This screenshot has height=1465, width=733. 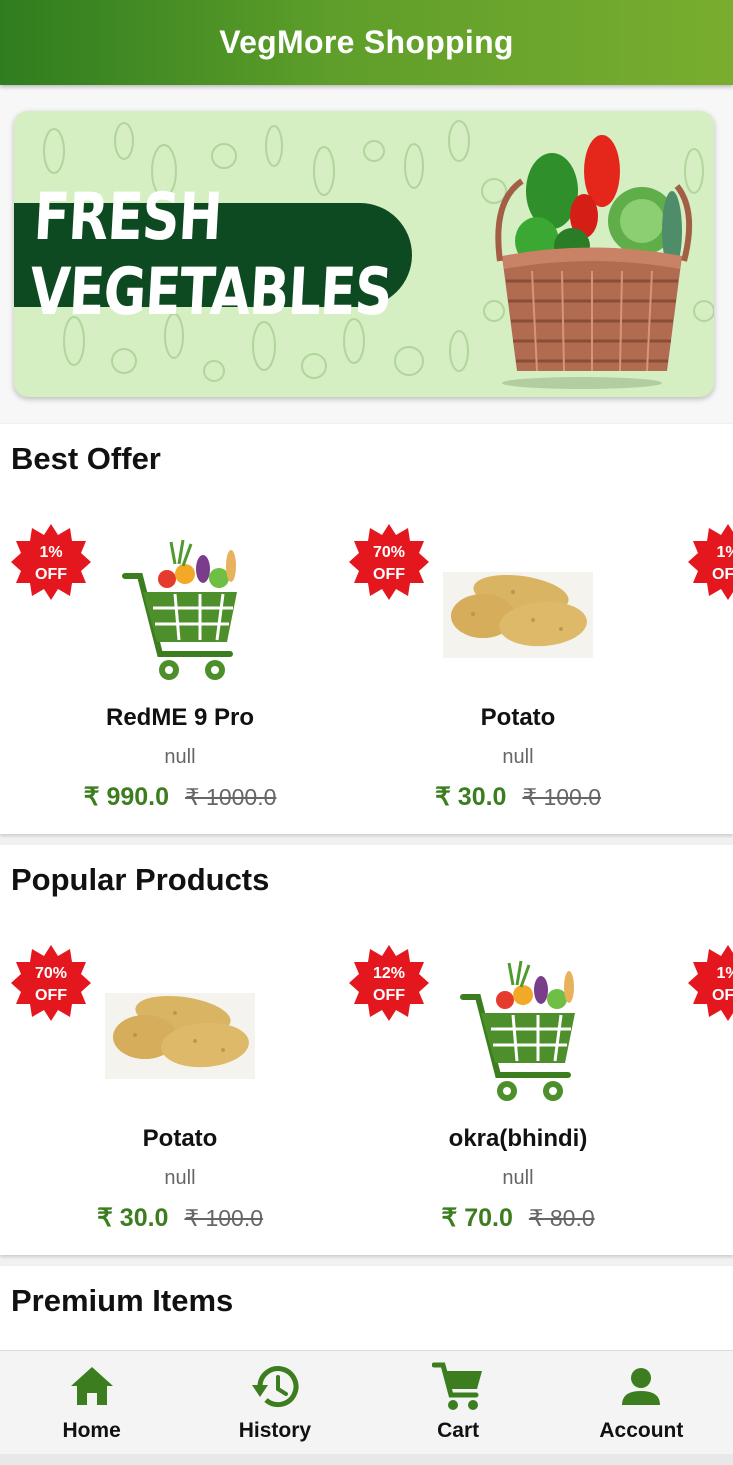 What do you see at coordinates (275, 1387) in the screenshot?
I see `history-icon` at bounding box center [275, 1387].